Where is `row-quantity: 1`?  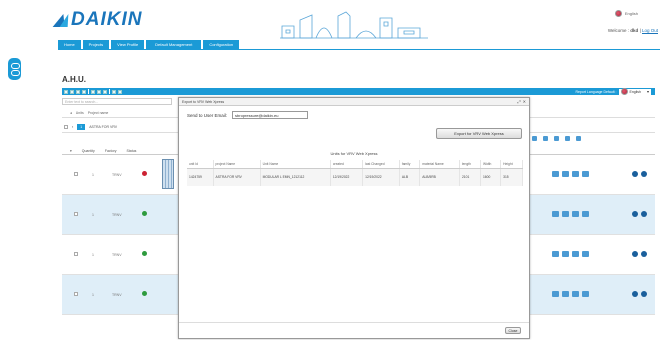 row-quantity: 1 is located at coordinates (93, 255).